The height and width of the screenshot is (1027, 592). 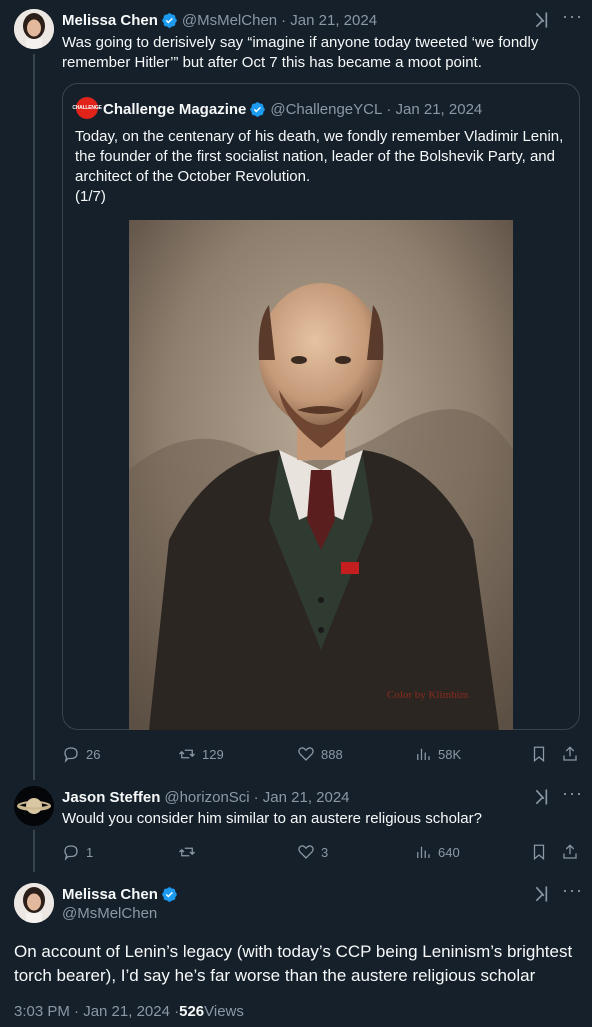 What do you see at coordinates (174, 109) in the screenshot?
I see `quote-author-name: Challenge Magazine` at bounding box center [174, 109].